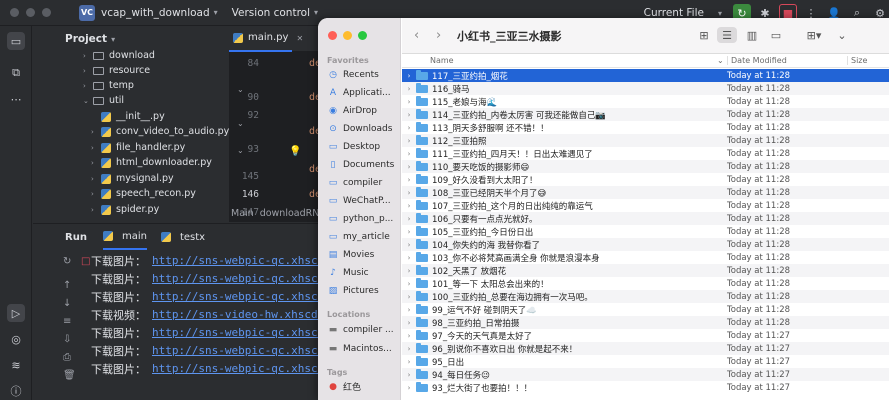  Describe the element at coordinates (67, 261) in the screenshot. I see `rerun-icon: ↻` at that location.